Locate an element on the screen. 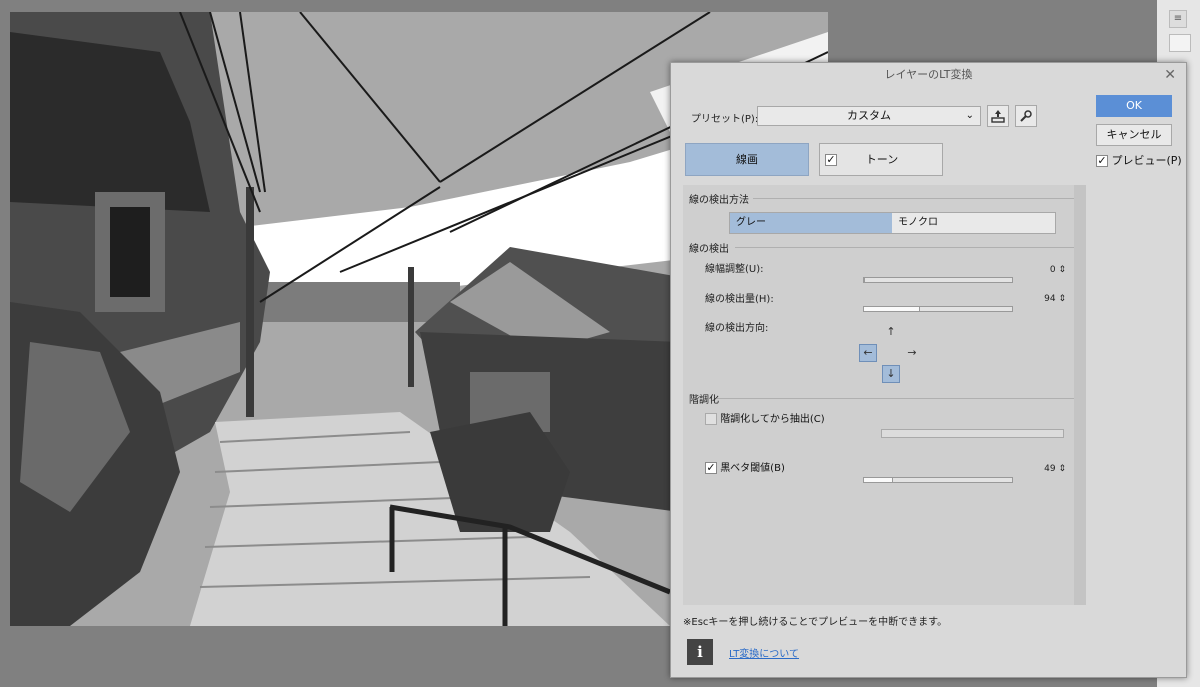 Image resolution: width=1200 pixels, height=687 pixels. preview-check-icon: ✓ is located at coordinates (1102, 161).